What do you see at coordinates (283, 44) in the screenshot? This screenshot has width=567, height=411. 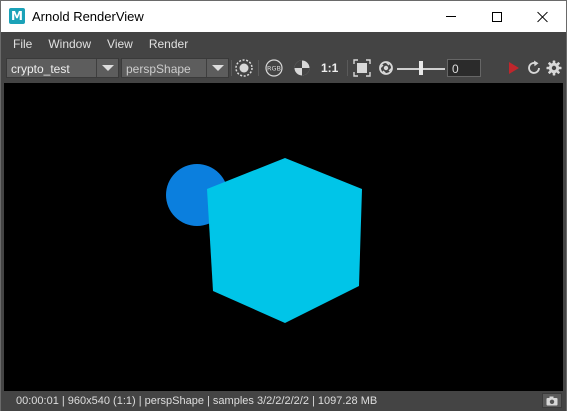 I see `menu-bar: File Window View Render` at bounding box center [283, 44].